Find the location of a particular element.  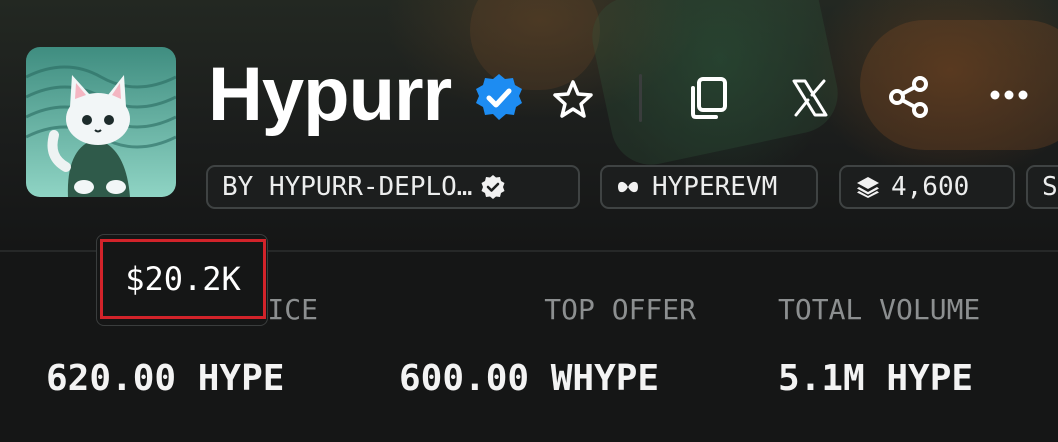

collection-avatar is located at coordinates (101, 122).